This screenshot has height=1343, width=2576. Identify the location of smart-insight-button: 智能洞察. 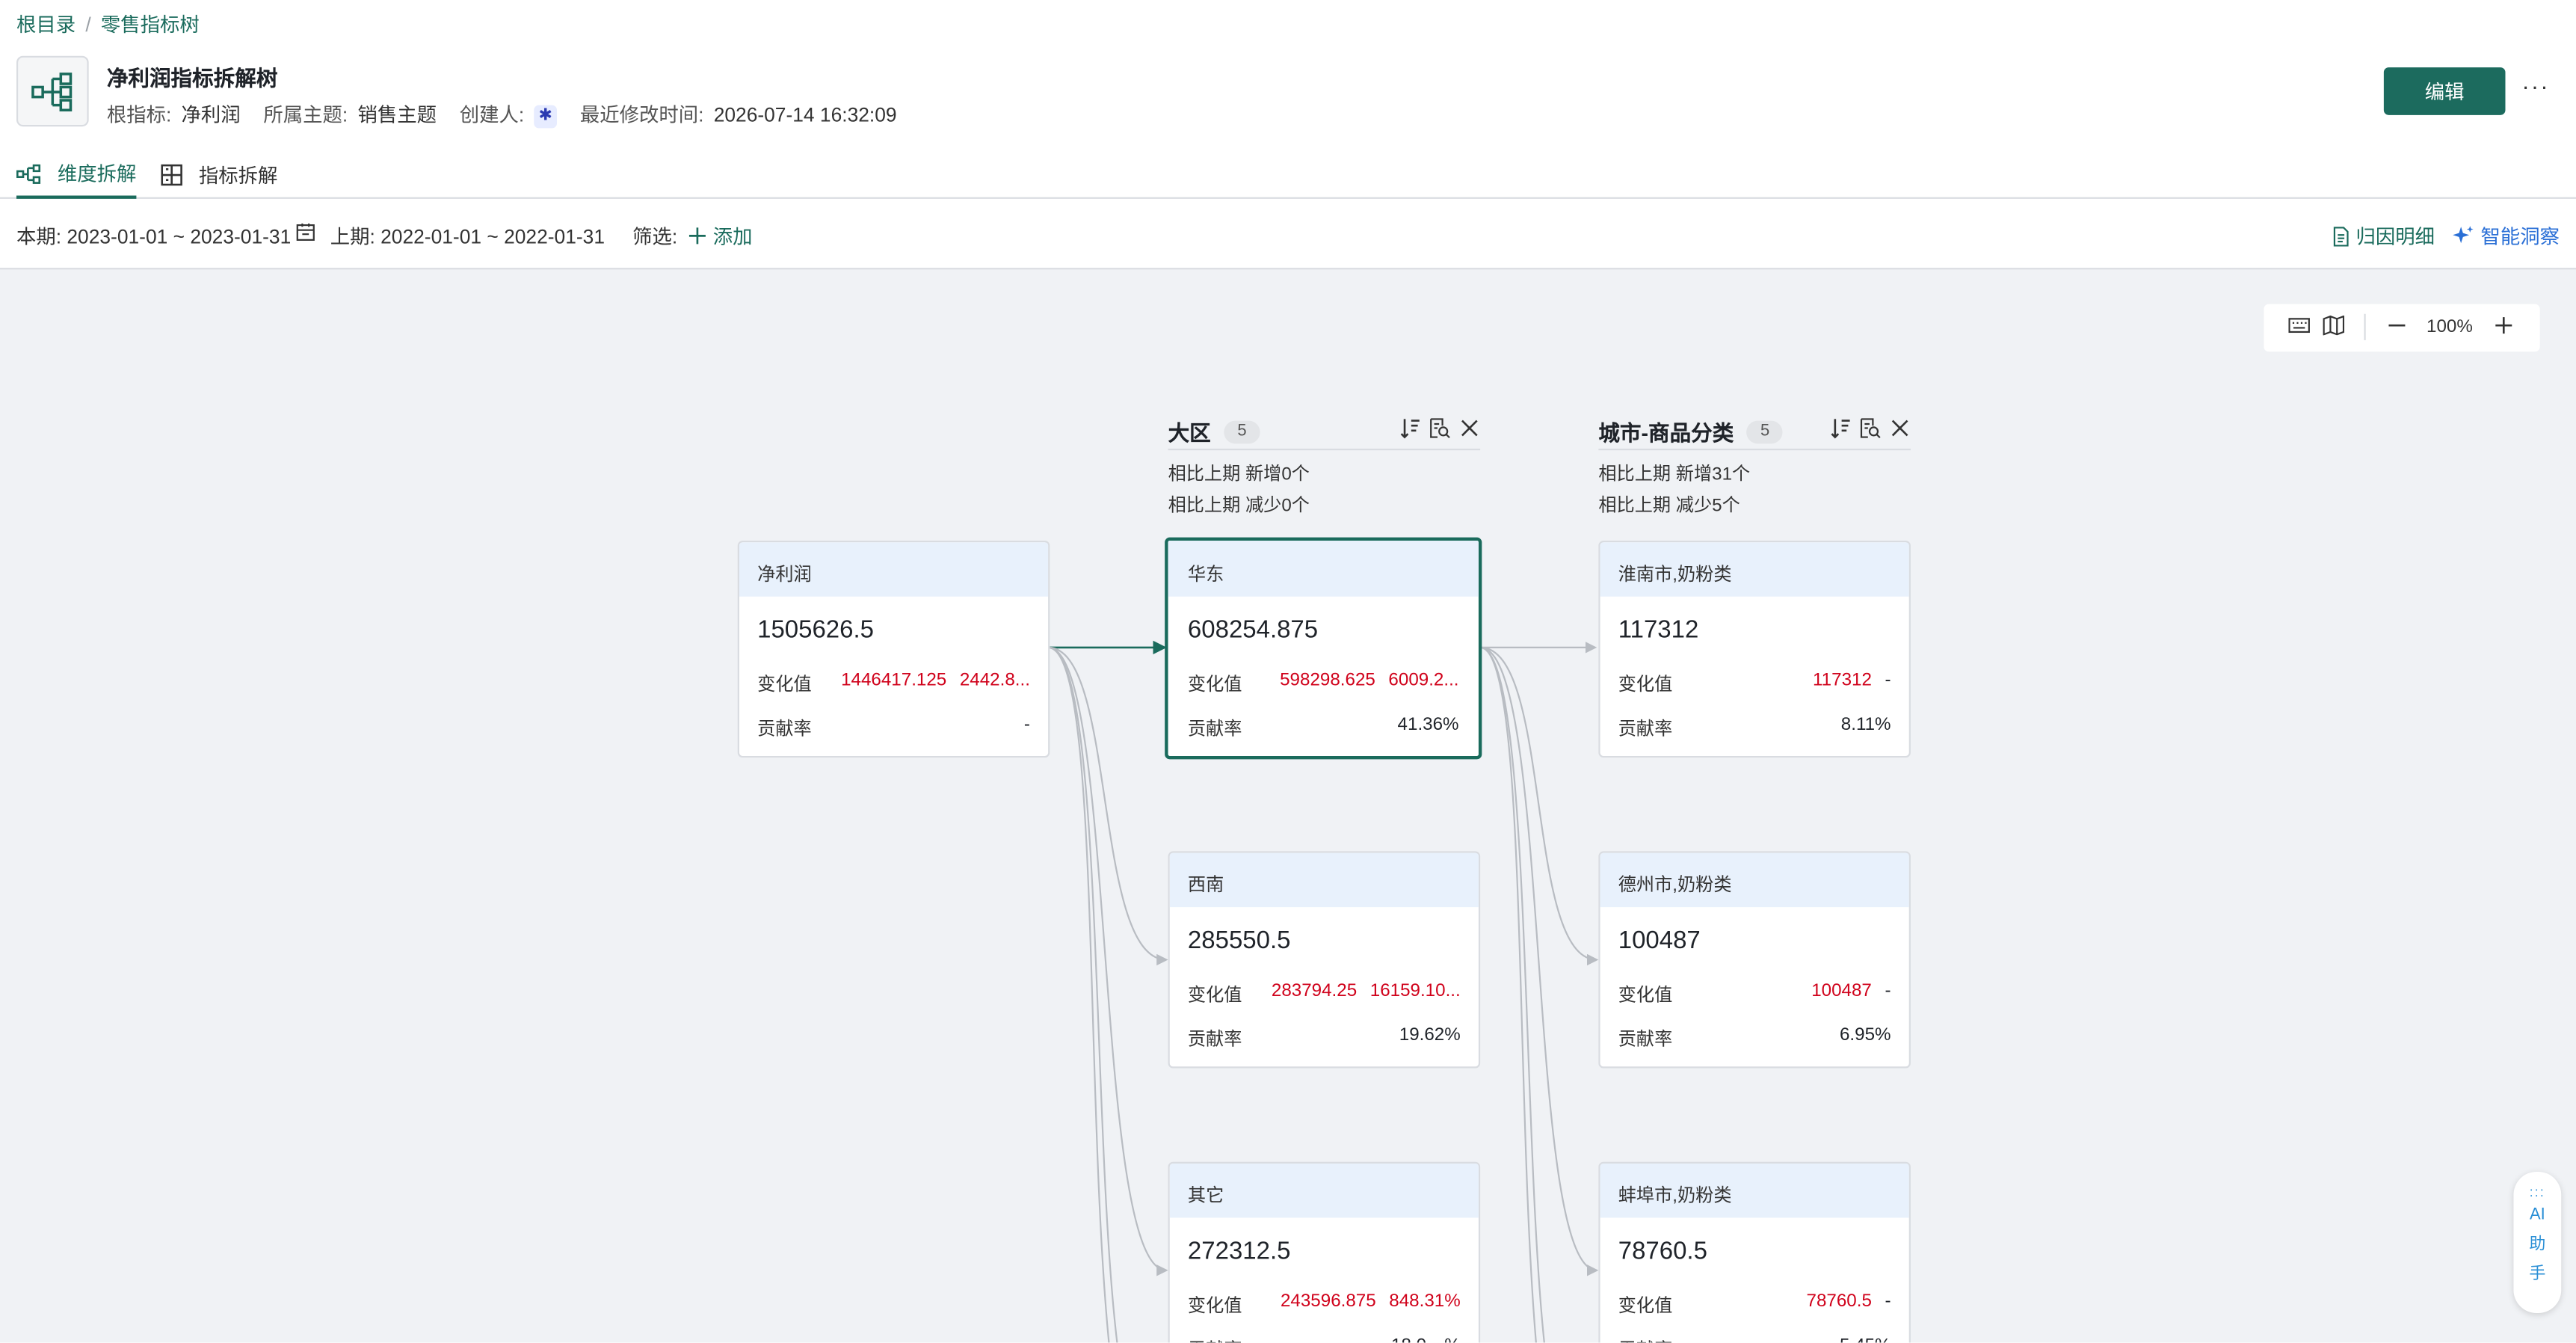
(2506, 236).